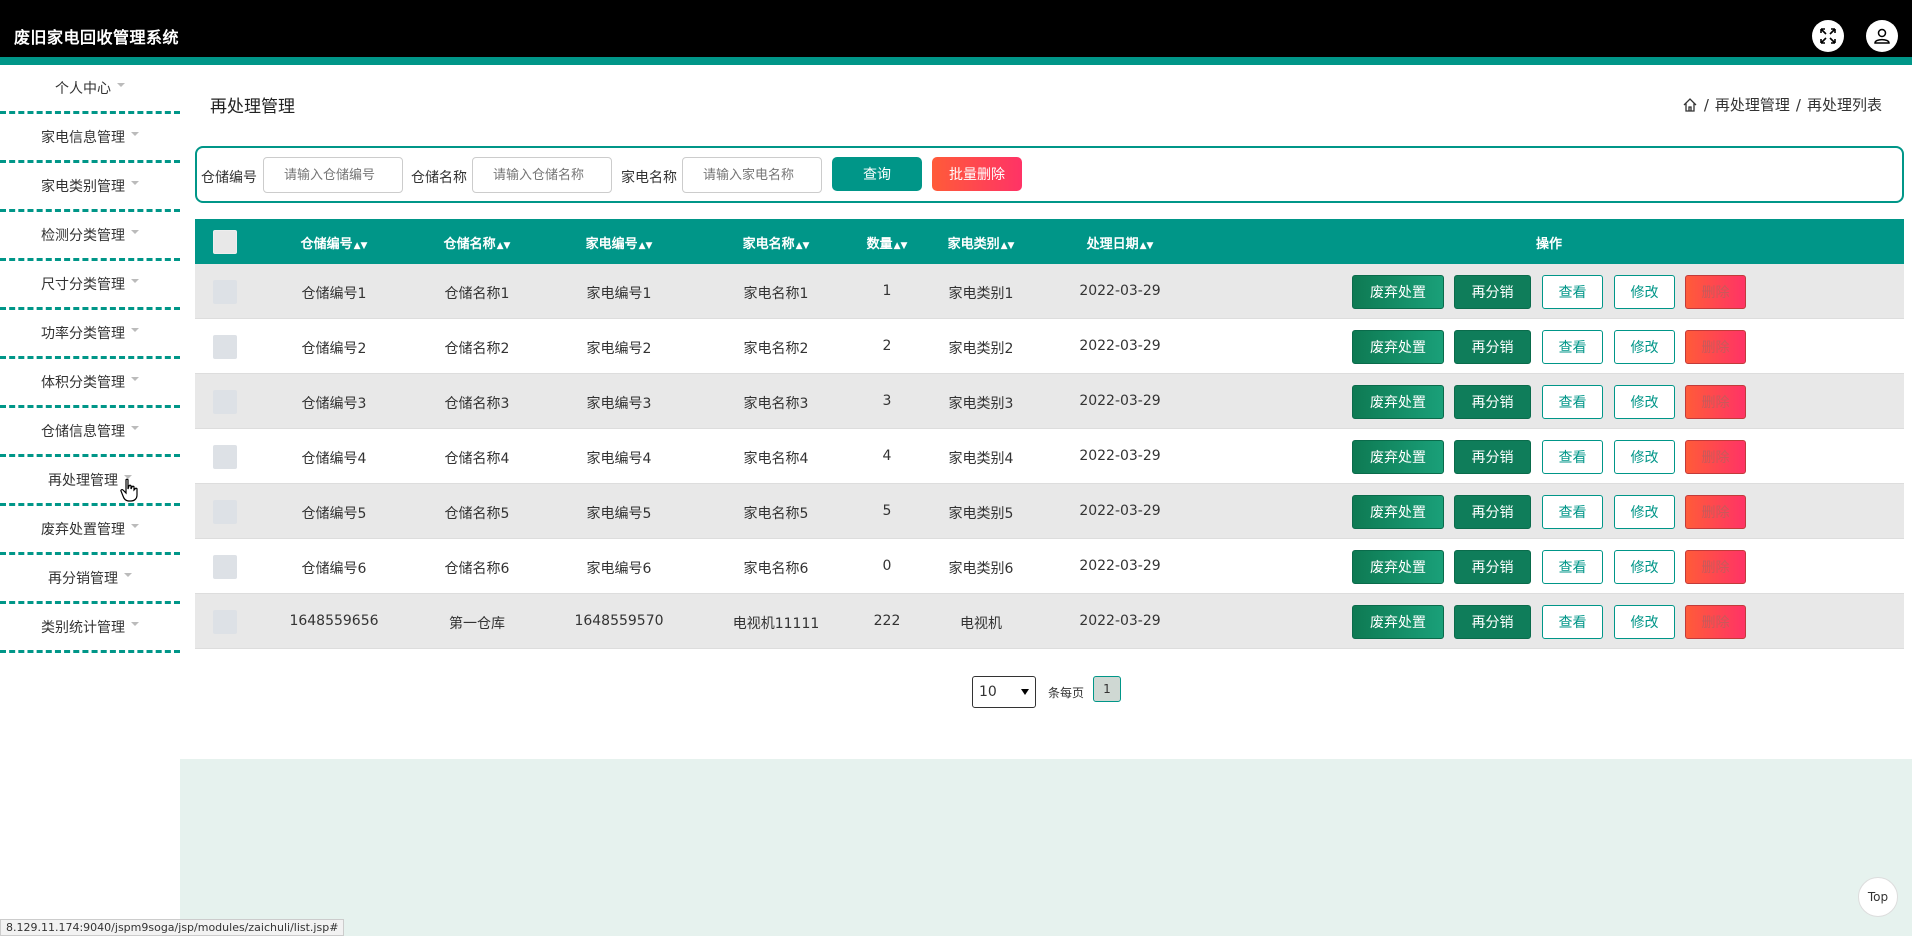 The width and height of the screenshot is (1912, 936). I want to click on table-cell: 仓储名称5, so click(477, 514).